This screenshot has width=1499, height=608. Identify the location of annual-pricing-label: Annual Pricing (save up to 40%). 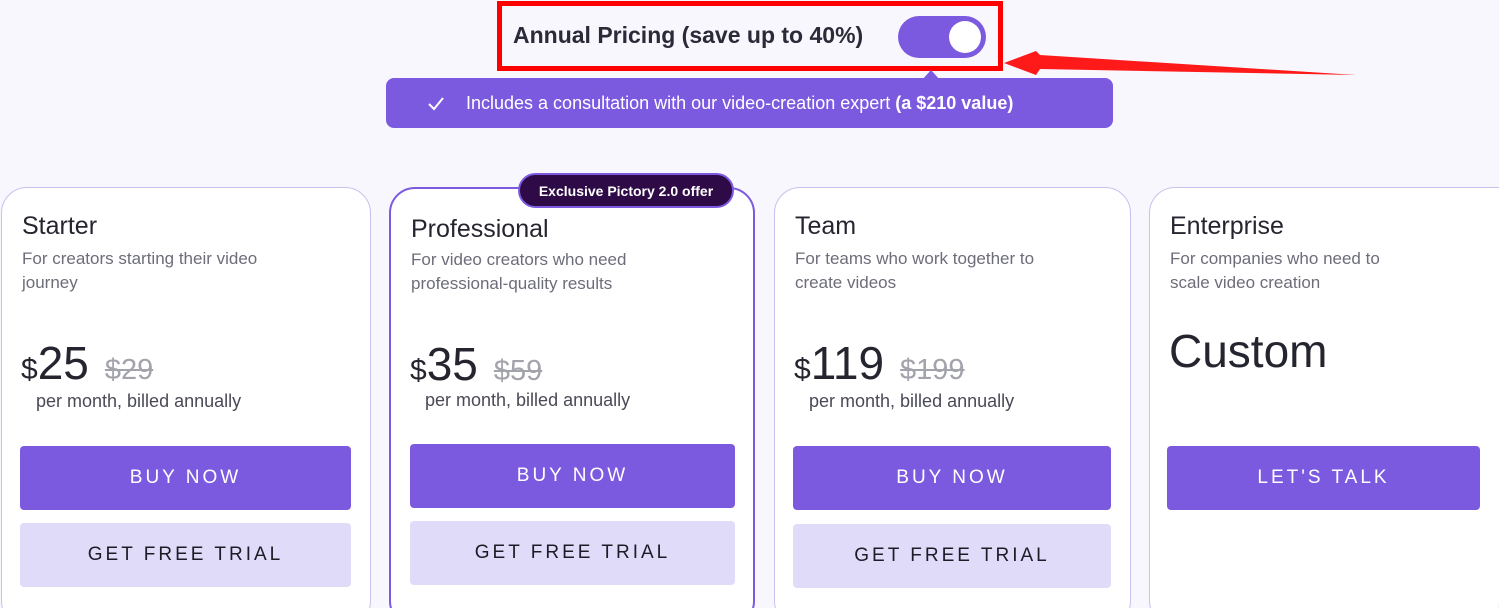
(688, 35).